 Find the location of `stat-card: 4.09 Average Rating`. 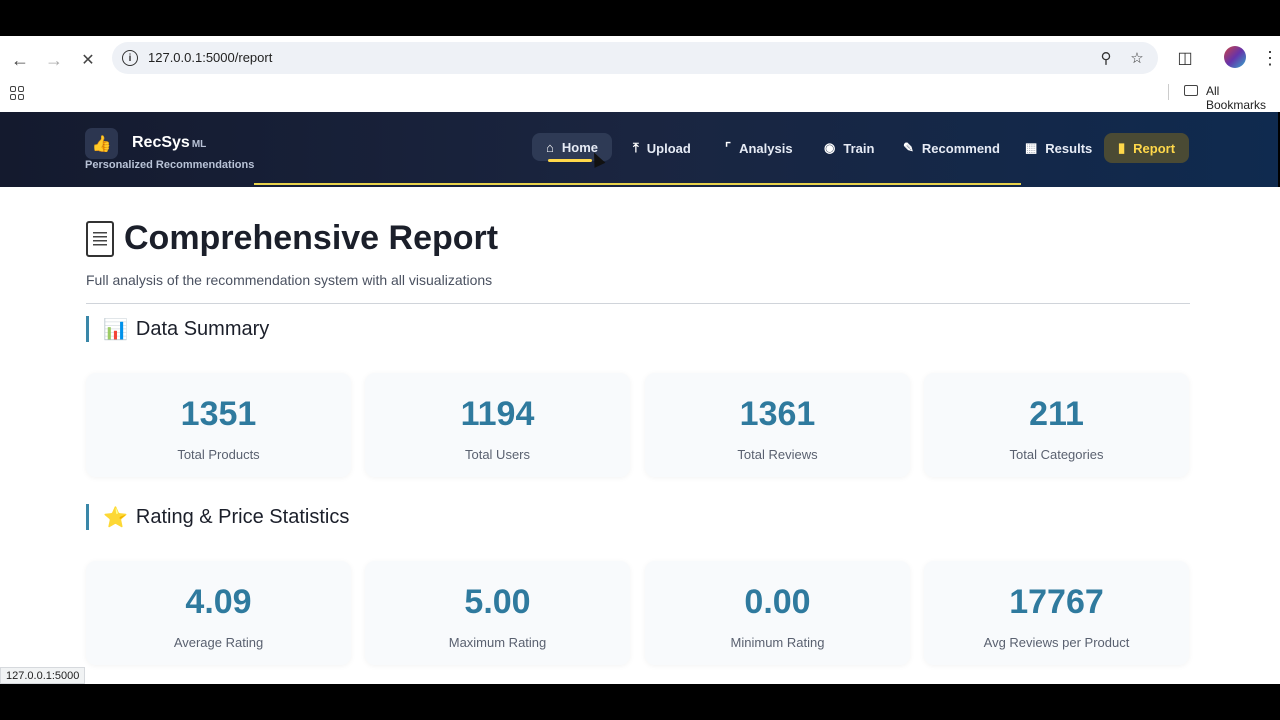

stat-card: 4.09 Average Rating is located at coordinates (218, 613).